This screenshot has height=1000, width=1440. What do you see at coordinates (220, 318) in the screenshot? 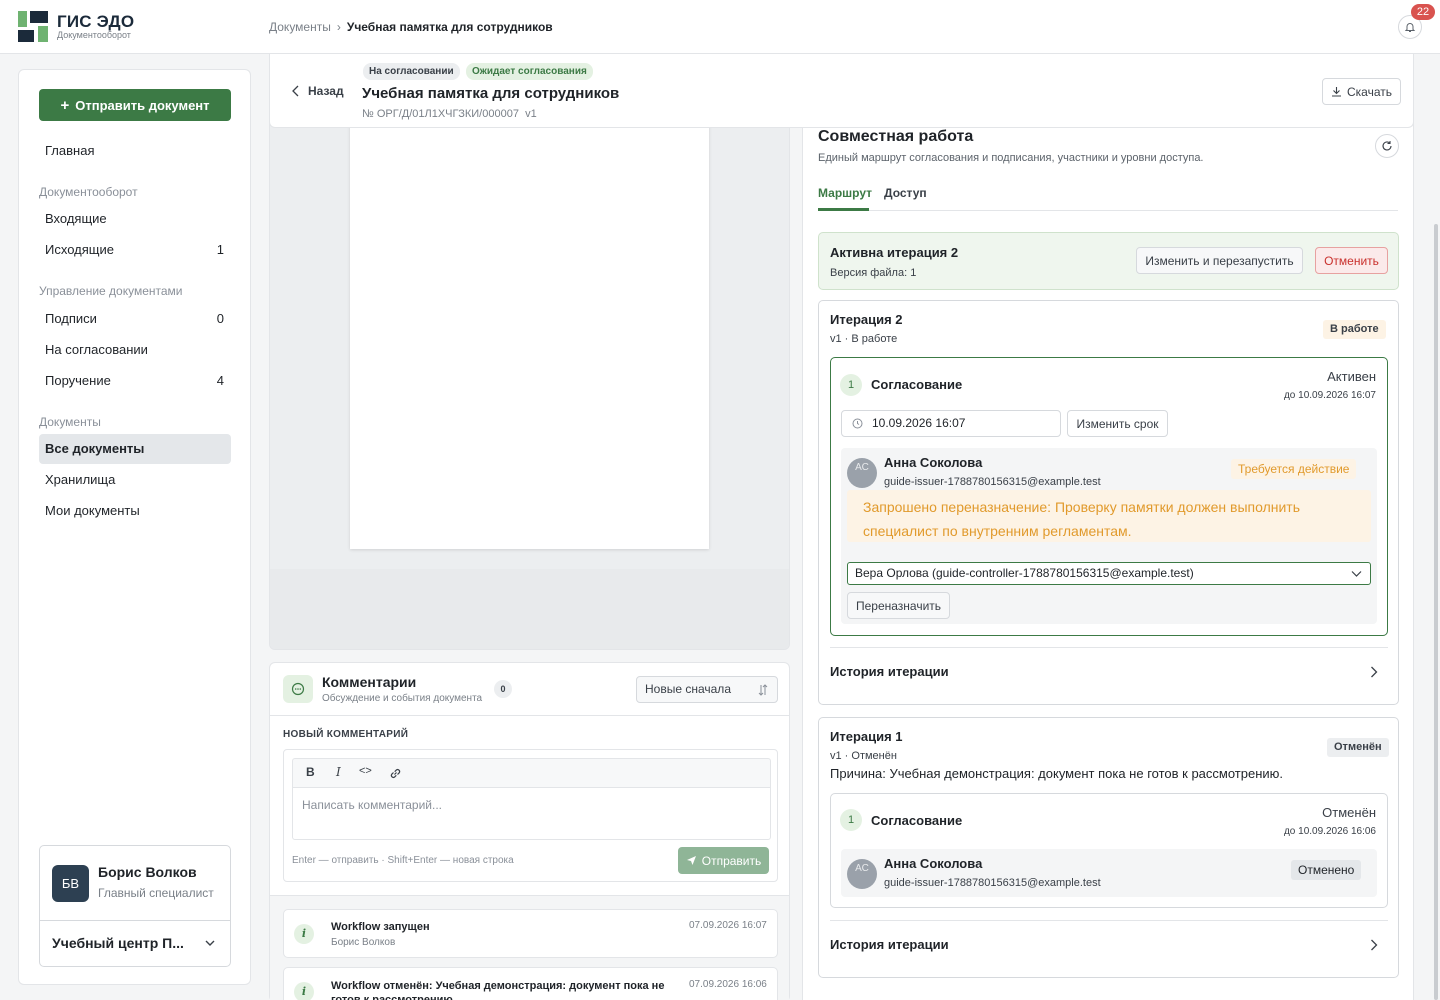
I see `sidebar-item-count: 0` at bounding box center [220, 318].